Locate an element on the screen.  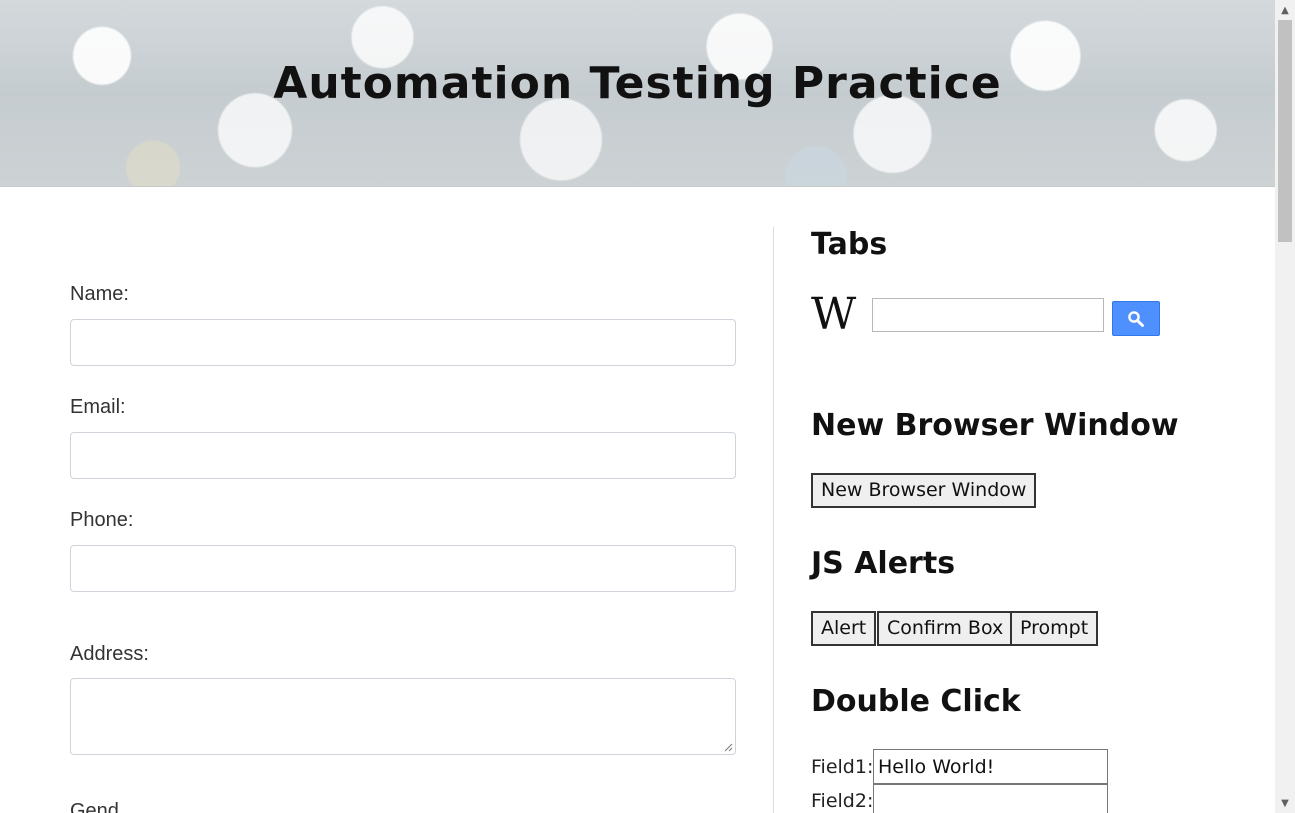
double-click-heading: Double Click is located at coordinates (916, 701).